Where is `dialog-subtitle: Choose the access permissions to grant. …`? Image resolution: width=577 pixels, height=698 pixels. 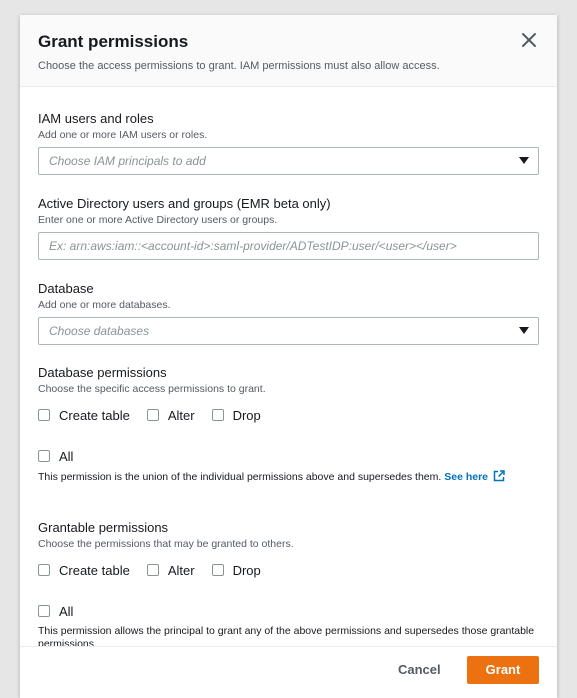
dialog-subtitle: Choose the access permissions to grant. … is located at coordinates (239, 66).